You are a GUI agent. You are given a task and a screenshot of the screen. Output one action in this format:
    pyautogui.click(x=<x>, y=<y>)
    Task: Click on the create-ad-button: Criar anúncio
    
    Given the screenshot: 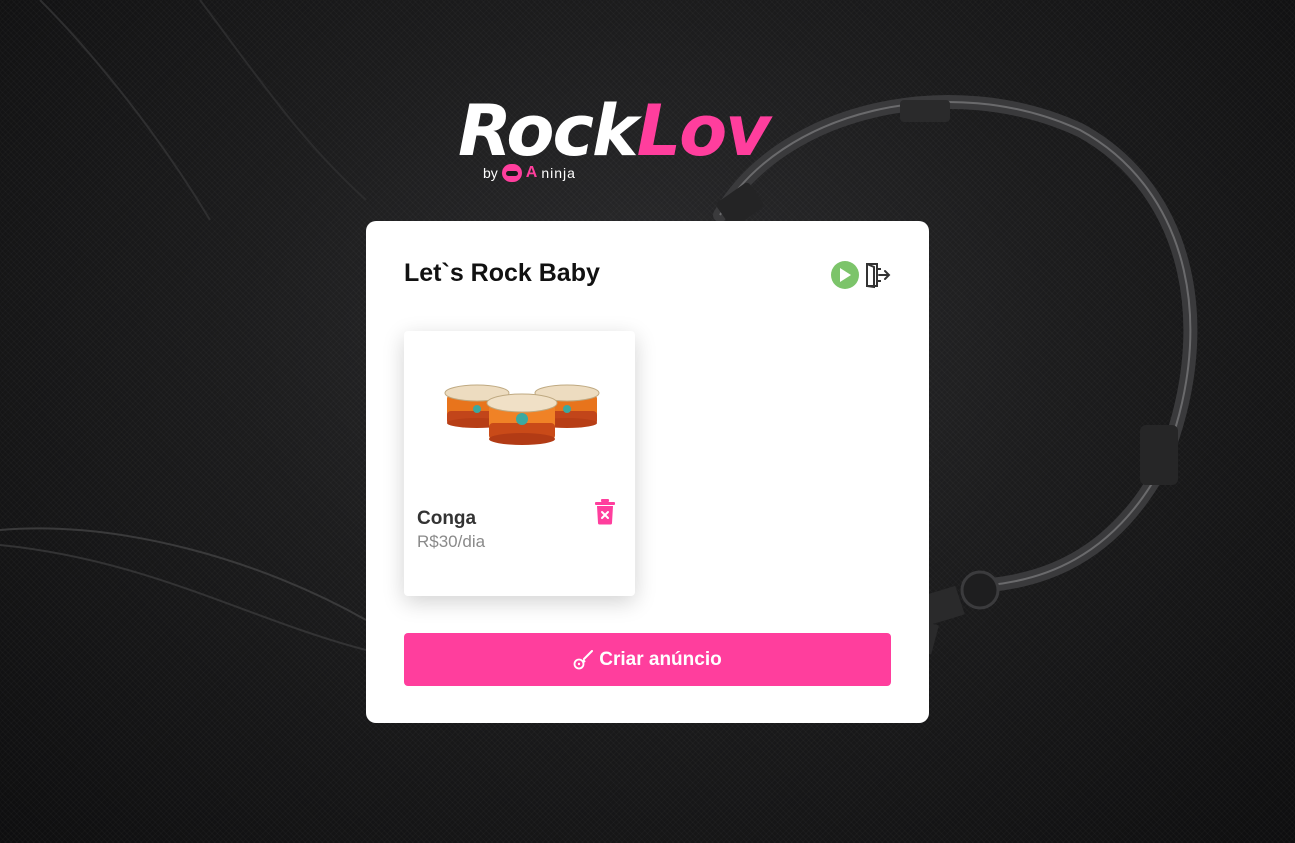 What is the action you would take?
    pyautogui.click(x=647, y=659)
    